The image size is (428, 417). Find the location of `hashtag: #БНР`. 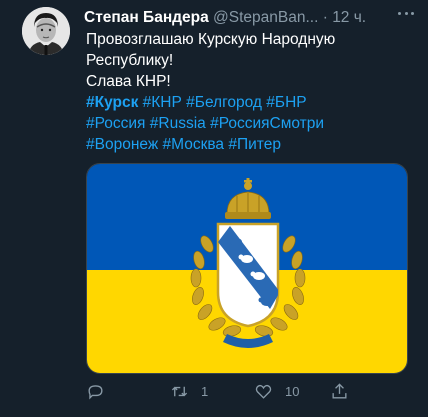

hashtag: #БНР is located at coordinates (286, 102).